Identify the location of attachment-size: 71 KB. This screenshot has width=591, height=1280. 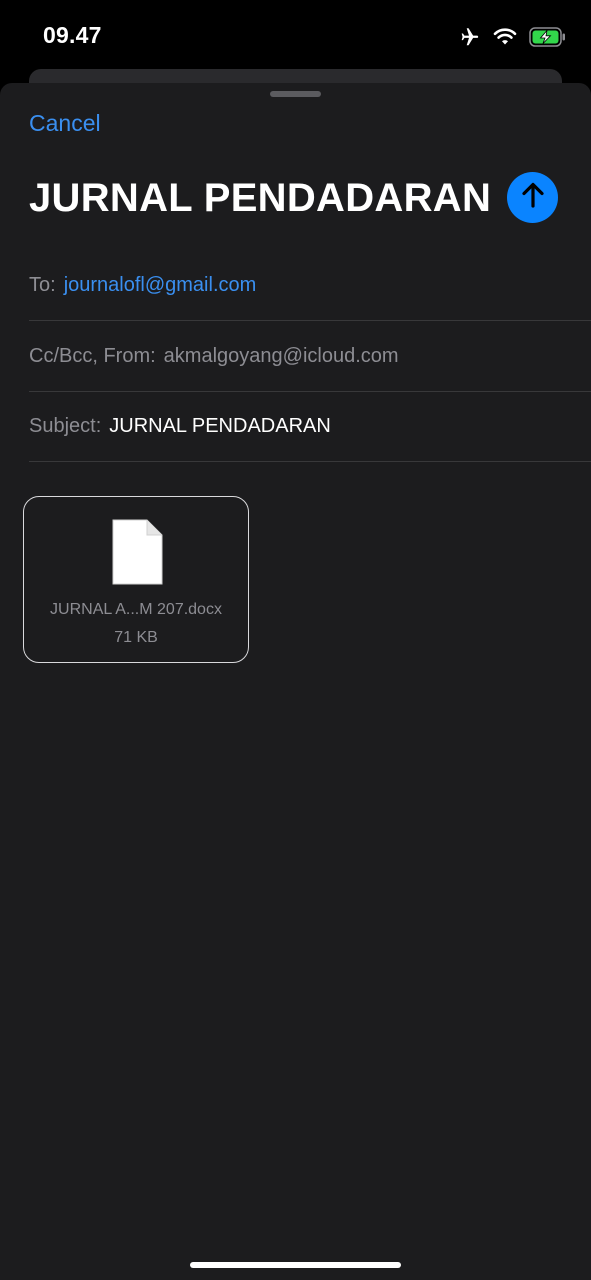
(136, 637).